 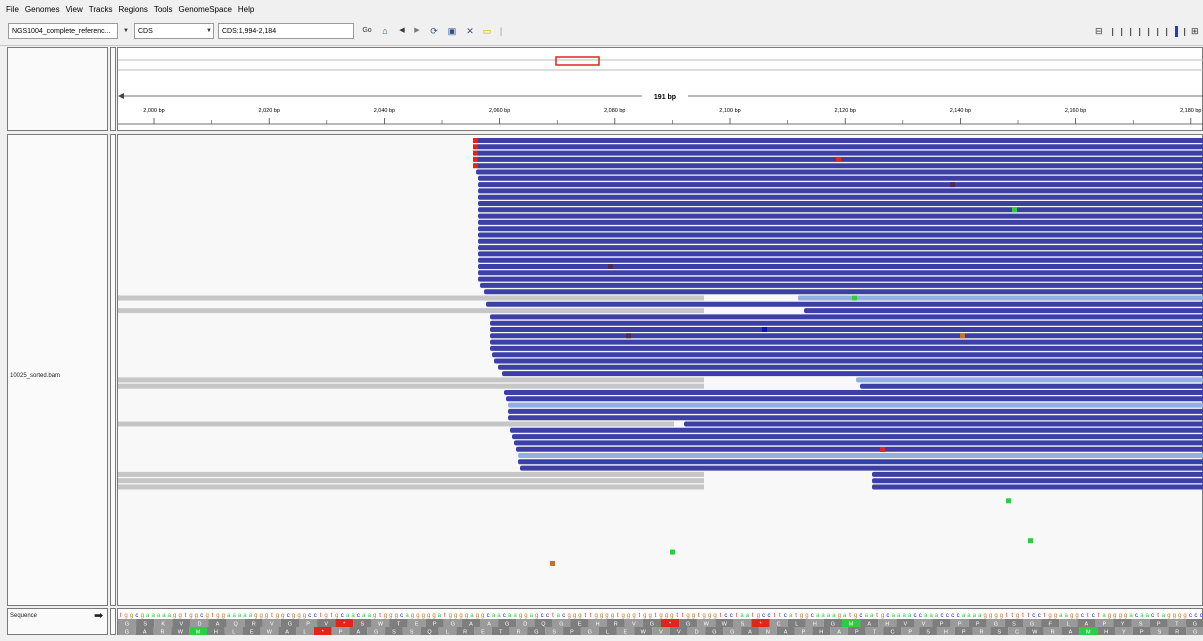 I want to click on zoom-slider, so click(x=1148, y=31).